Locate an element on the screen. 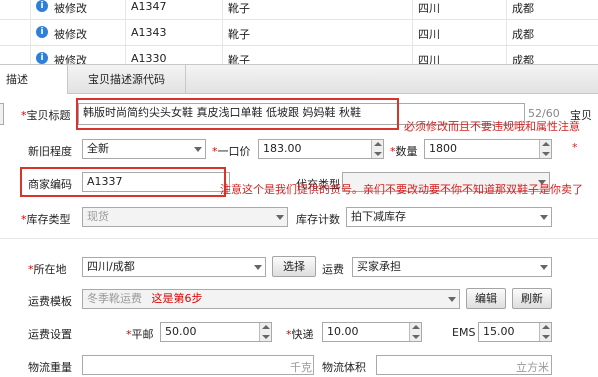 The height and width of the screenshot is (377, 598). volume-unit: 立方米 is located at coordinates (532, 367).